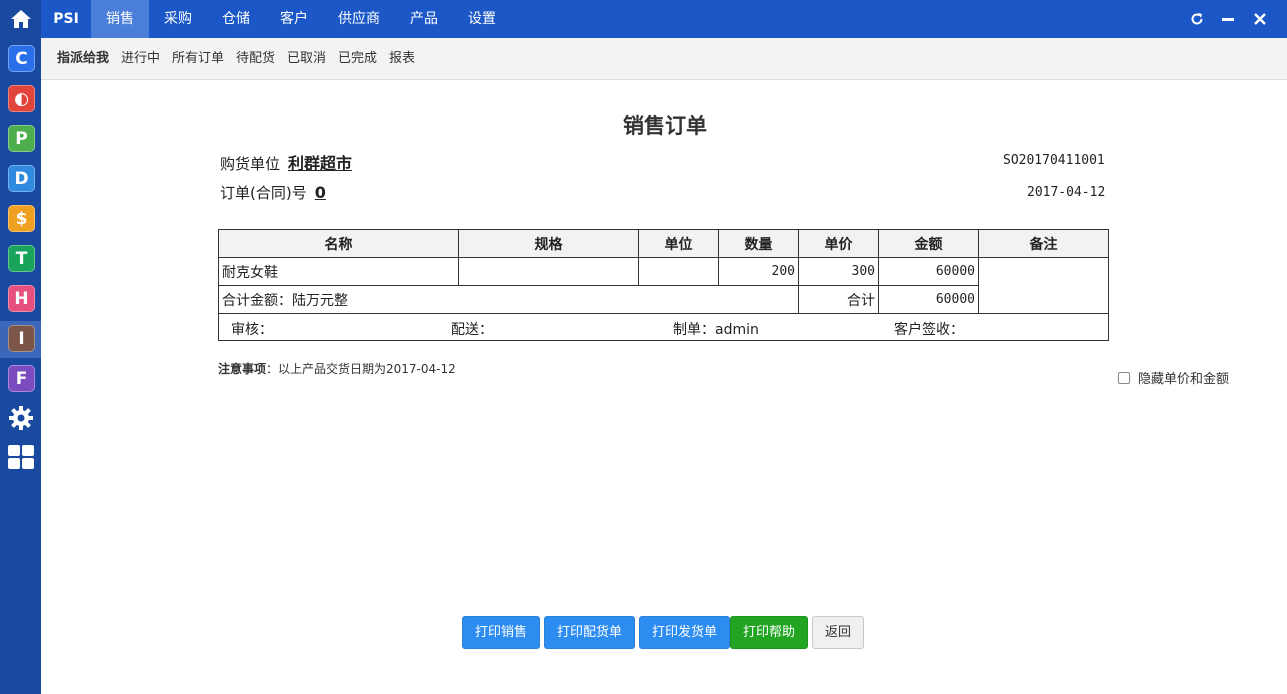  What do you see at coordinates (140, 59) in the screenshot?
I see `subnav-in-progress: 进行中` at bounding box center [140, 59].